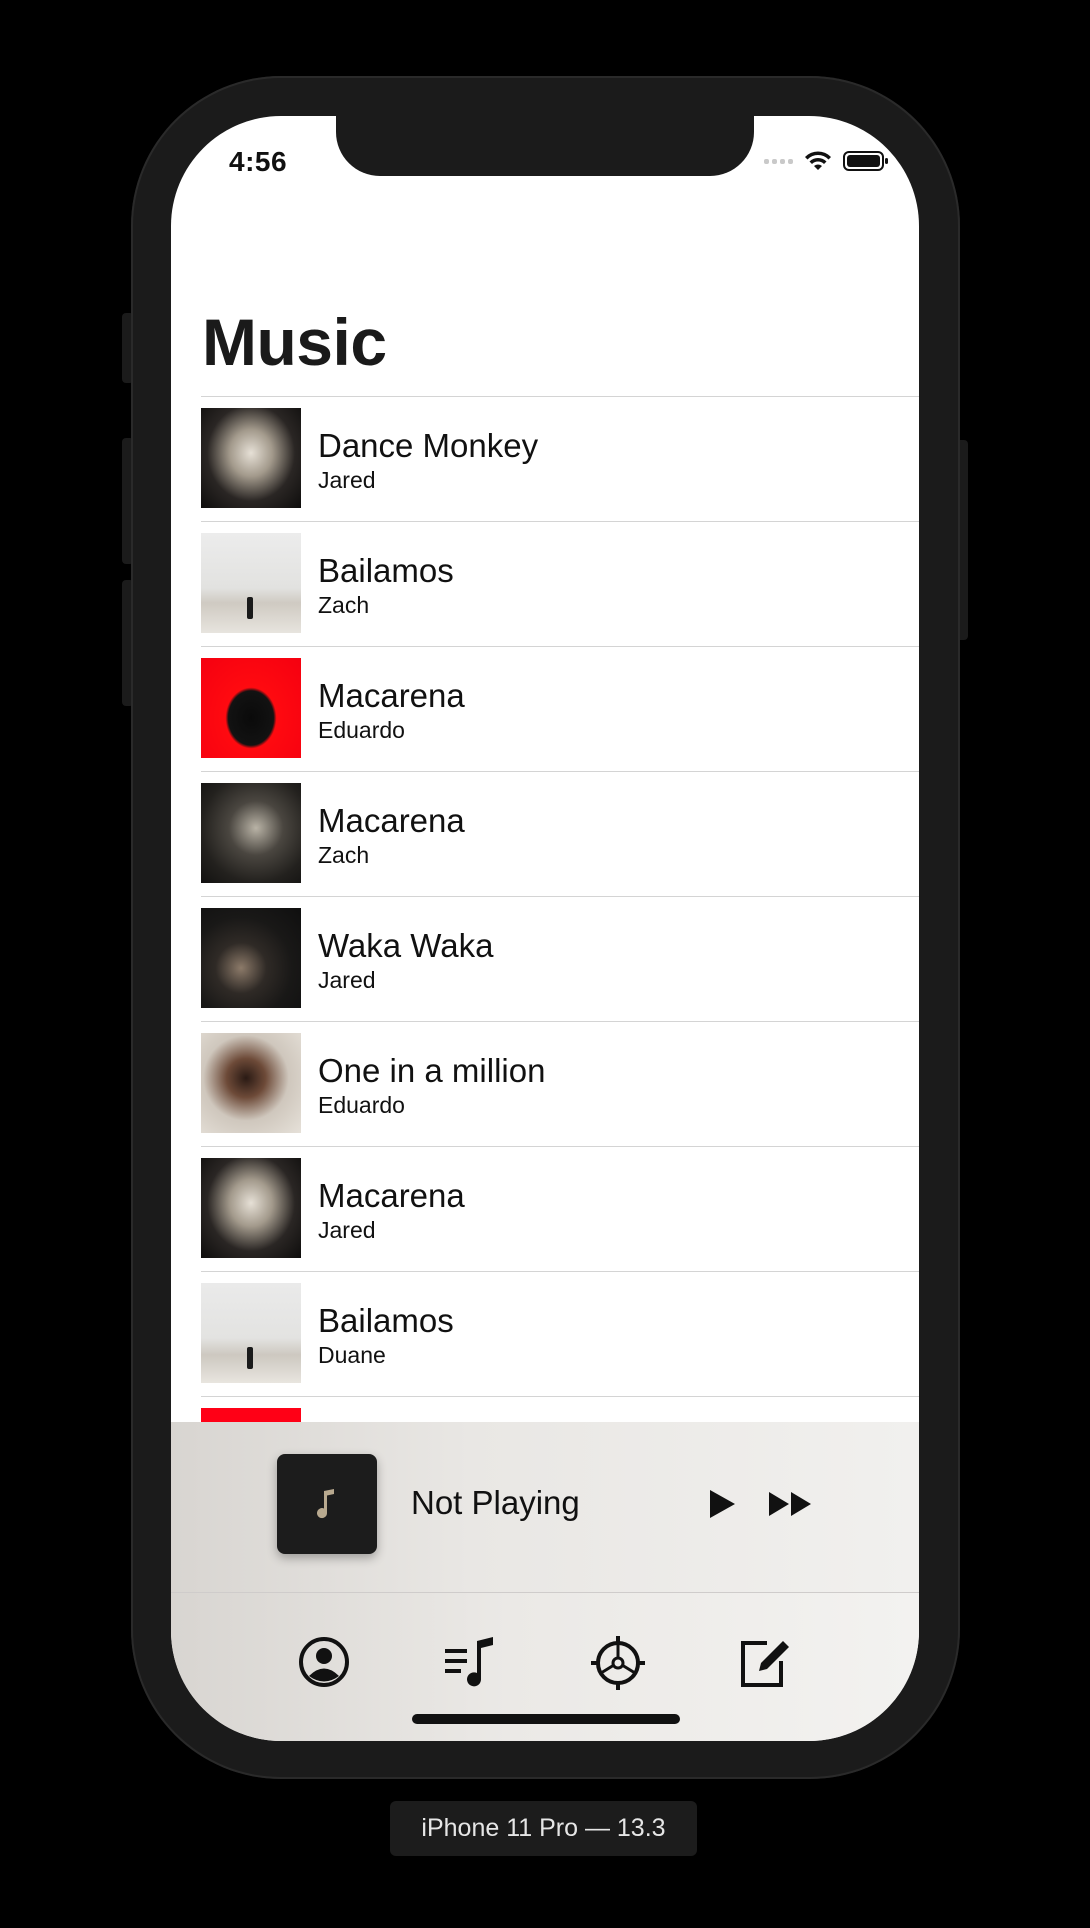 The width and height of the screenshot is (1090, 1928). What do you see at coordinates (560, 1334) in the screenshot?
I see `song-row: Bailamos Duane` at bounding box center [560, 1334].